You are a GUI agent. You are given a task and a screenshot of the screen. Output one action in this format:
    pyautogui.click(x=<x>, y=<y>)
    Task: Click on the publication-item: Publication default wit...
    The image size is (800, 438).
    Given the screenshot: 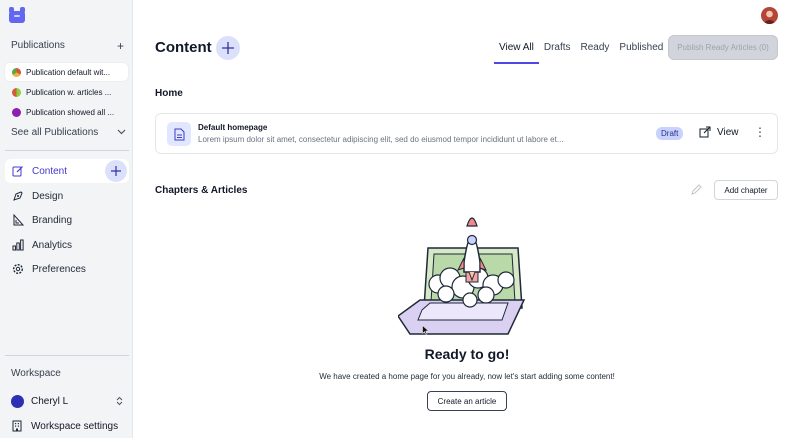 What is the action you would take?
    pyautogui.click(x=66, y=72)
    